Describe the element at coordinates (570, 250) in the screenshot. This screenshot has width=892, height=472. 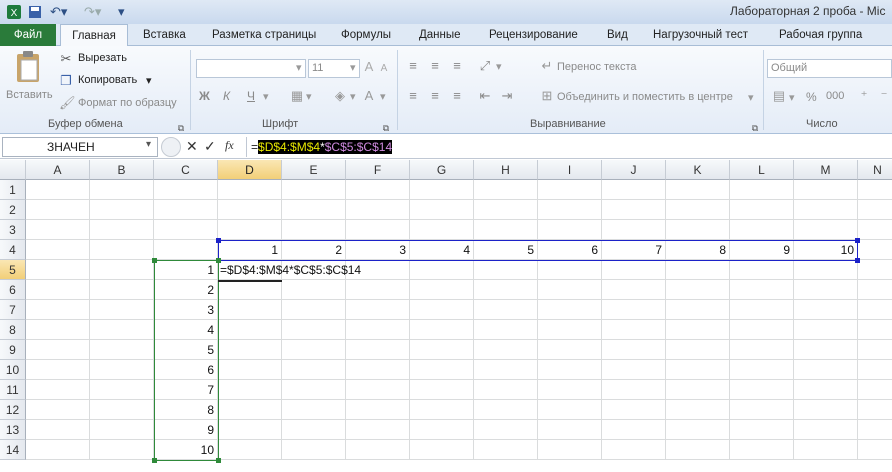
I see `cell-i4: 6` at that location.